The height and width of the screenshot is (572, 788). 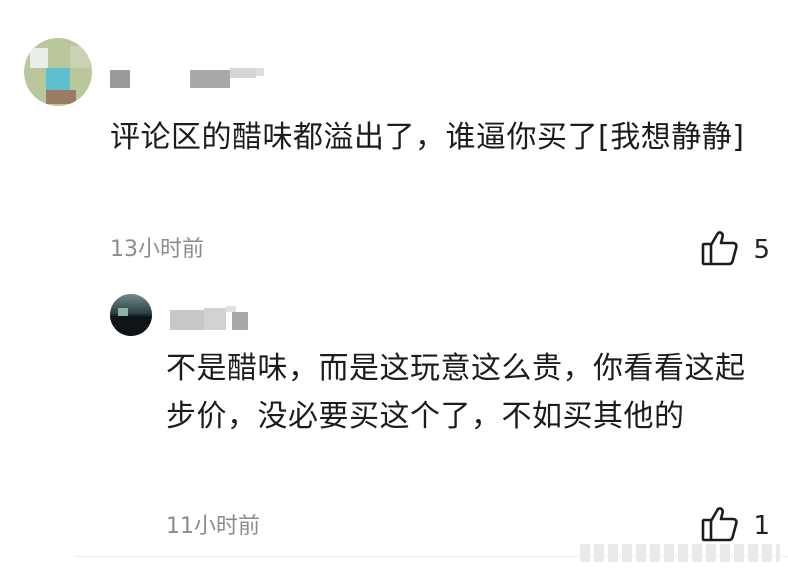 What do you see at coordinates (213, 526) in the screenshot?
I see `reply-timestamp: 11小时前` at bounding box center [213, 526].